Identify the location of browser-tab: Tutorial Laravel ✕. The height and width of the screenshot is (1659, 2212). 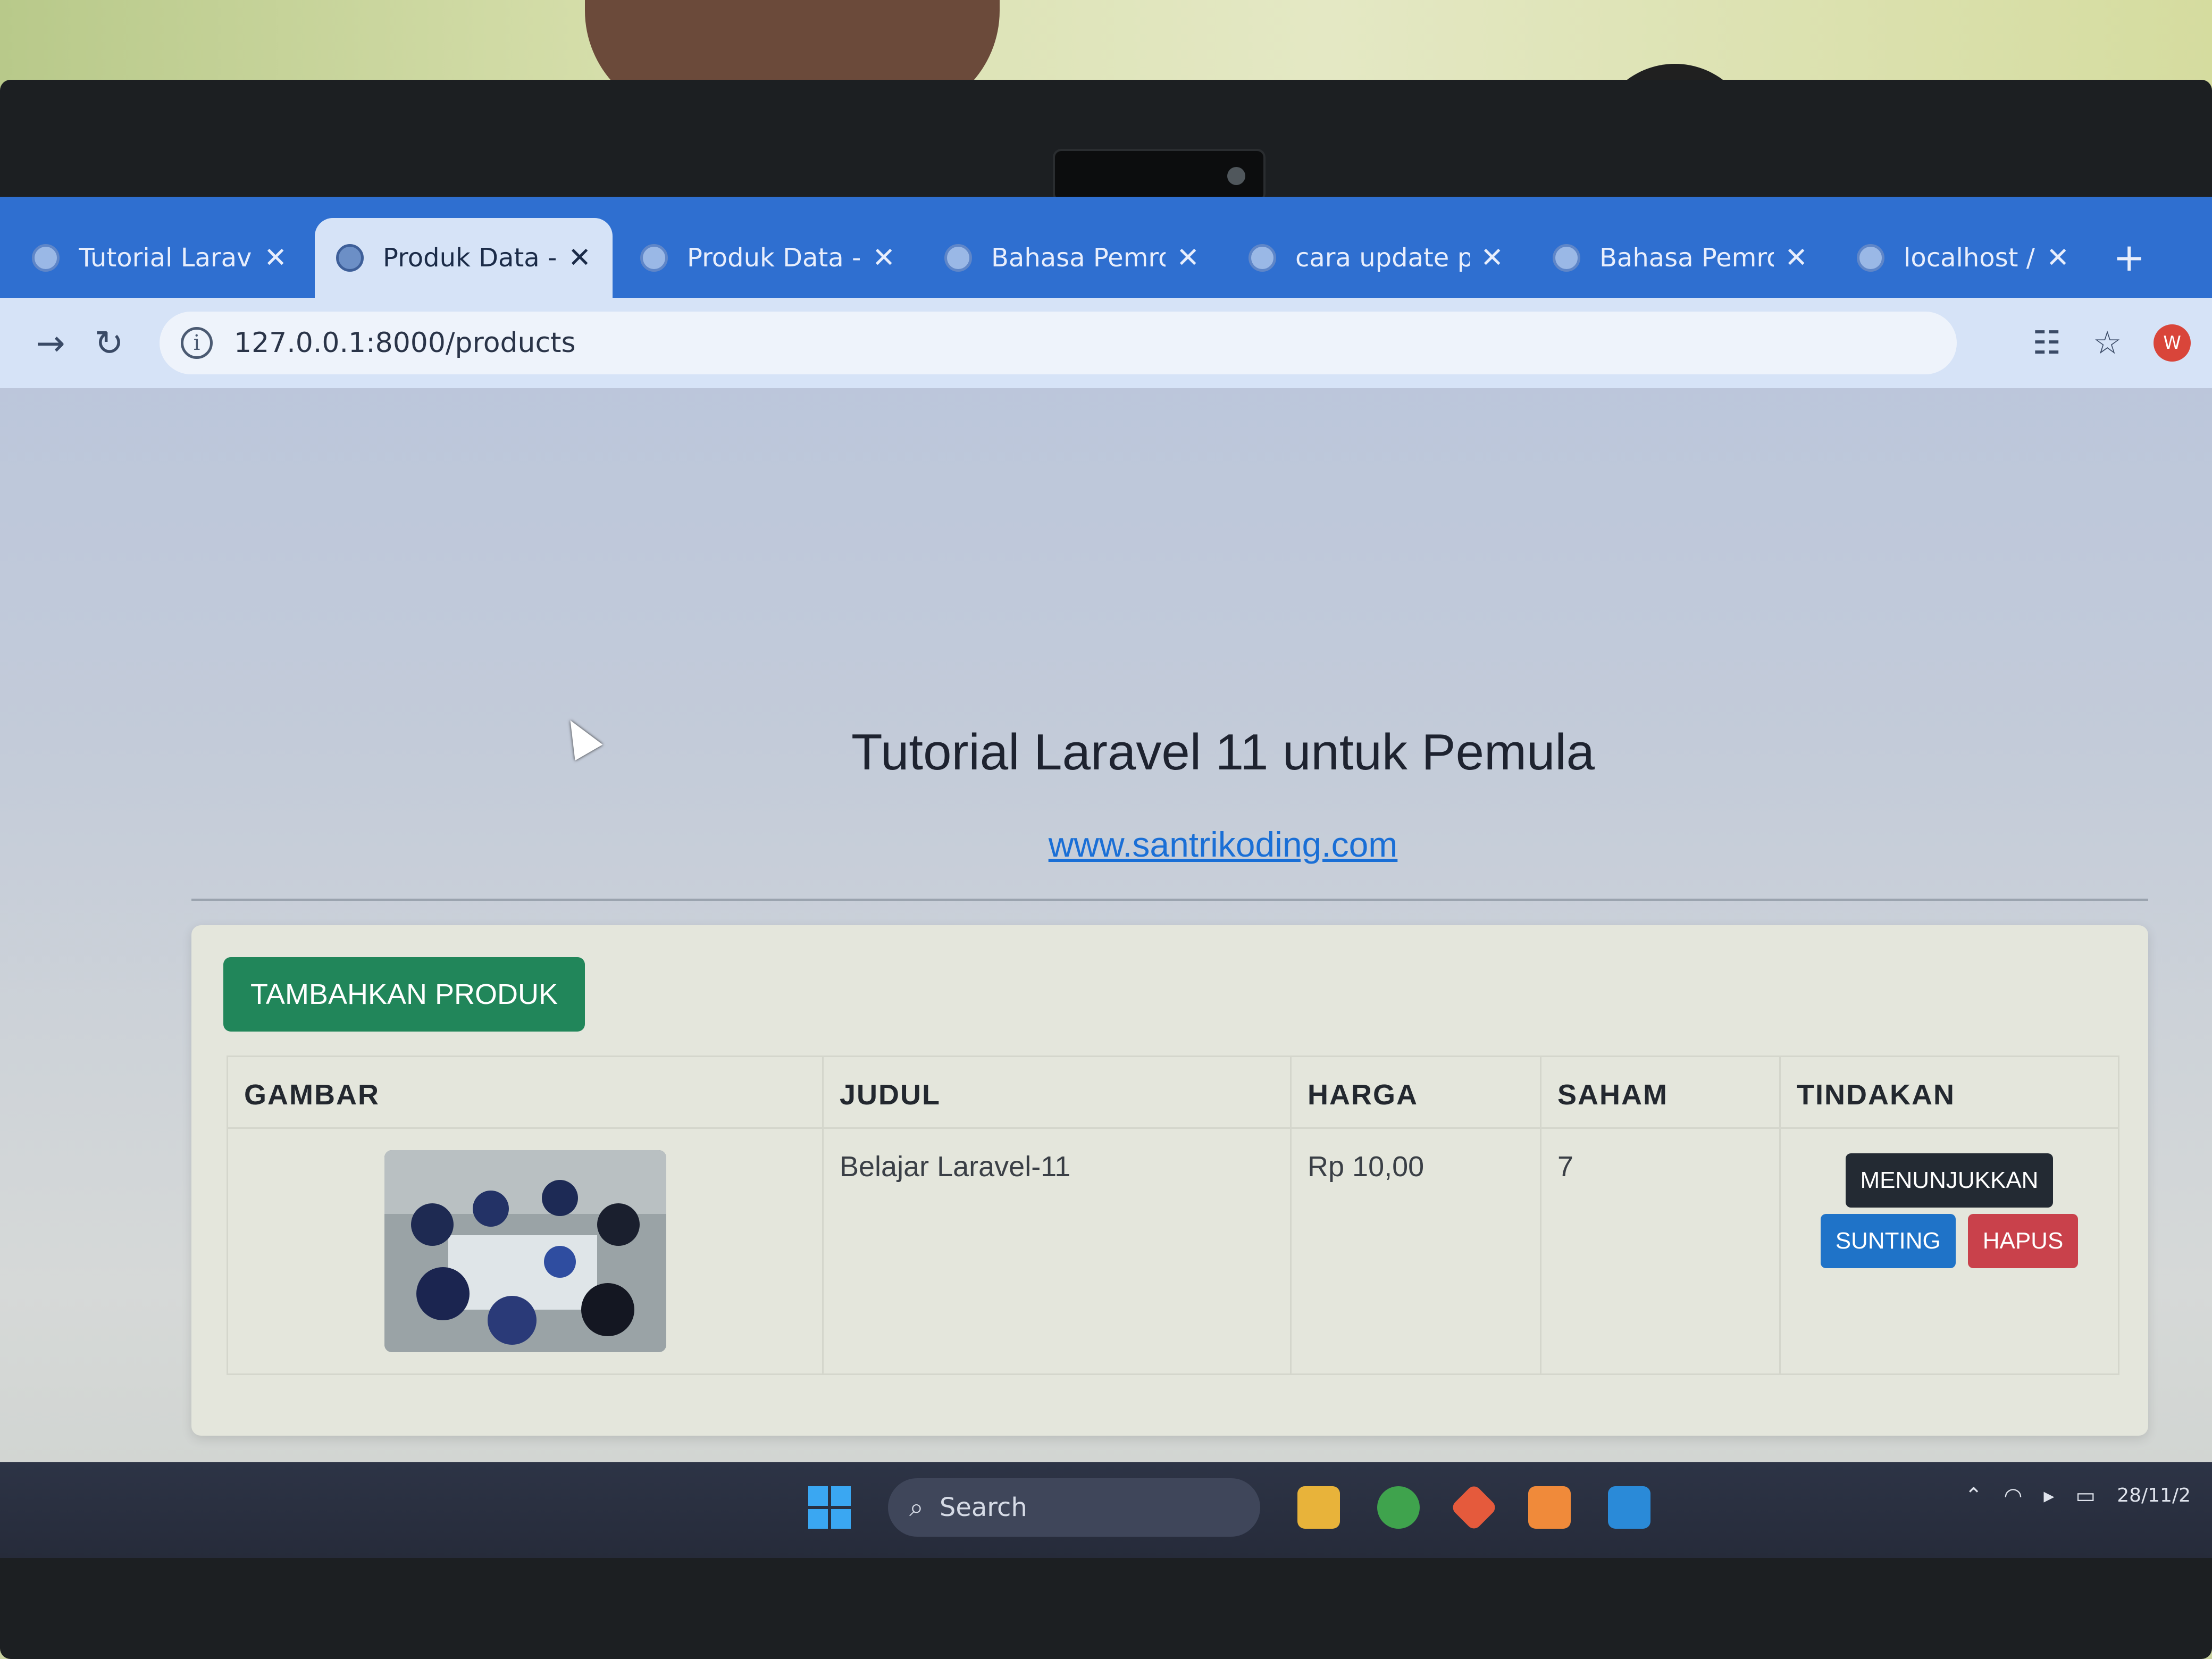
(159, 258).